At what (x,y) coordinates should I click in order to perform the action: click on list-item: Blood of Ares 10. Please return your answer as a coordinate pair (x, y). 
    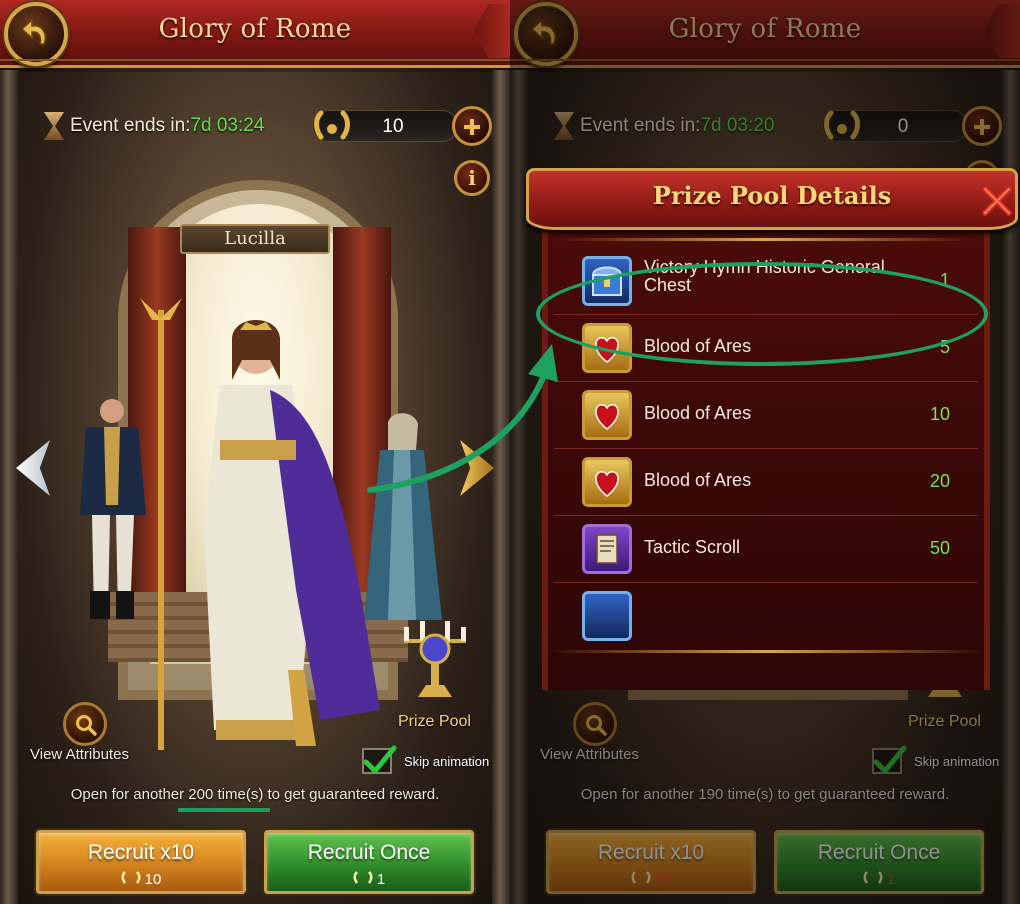
    Looking at the image, I should click on (766, 415).